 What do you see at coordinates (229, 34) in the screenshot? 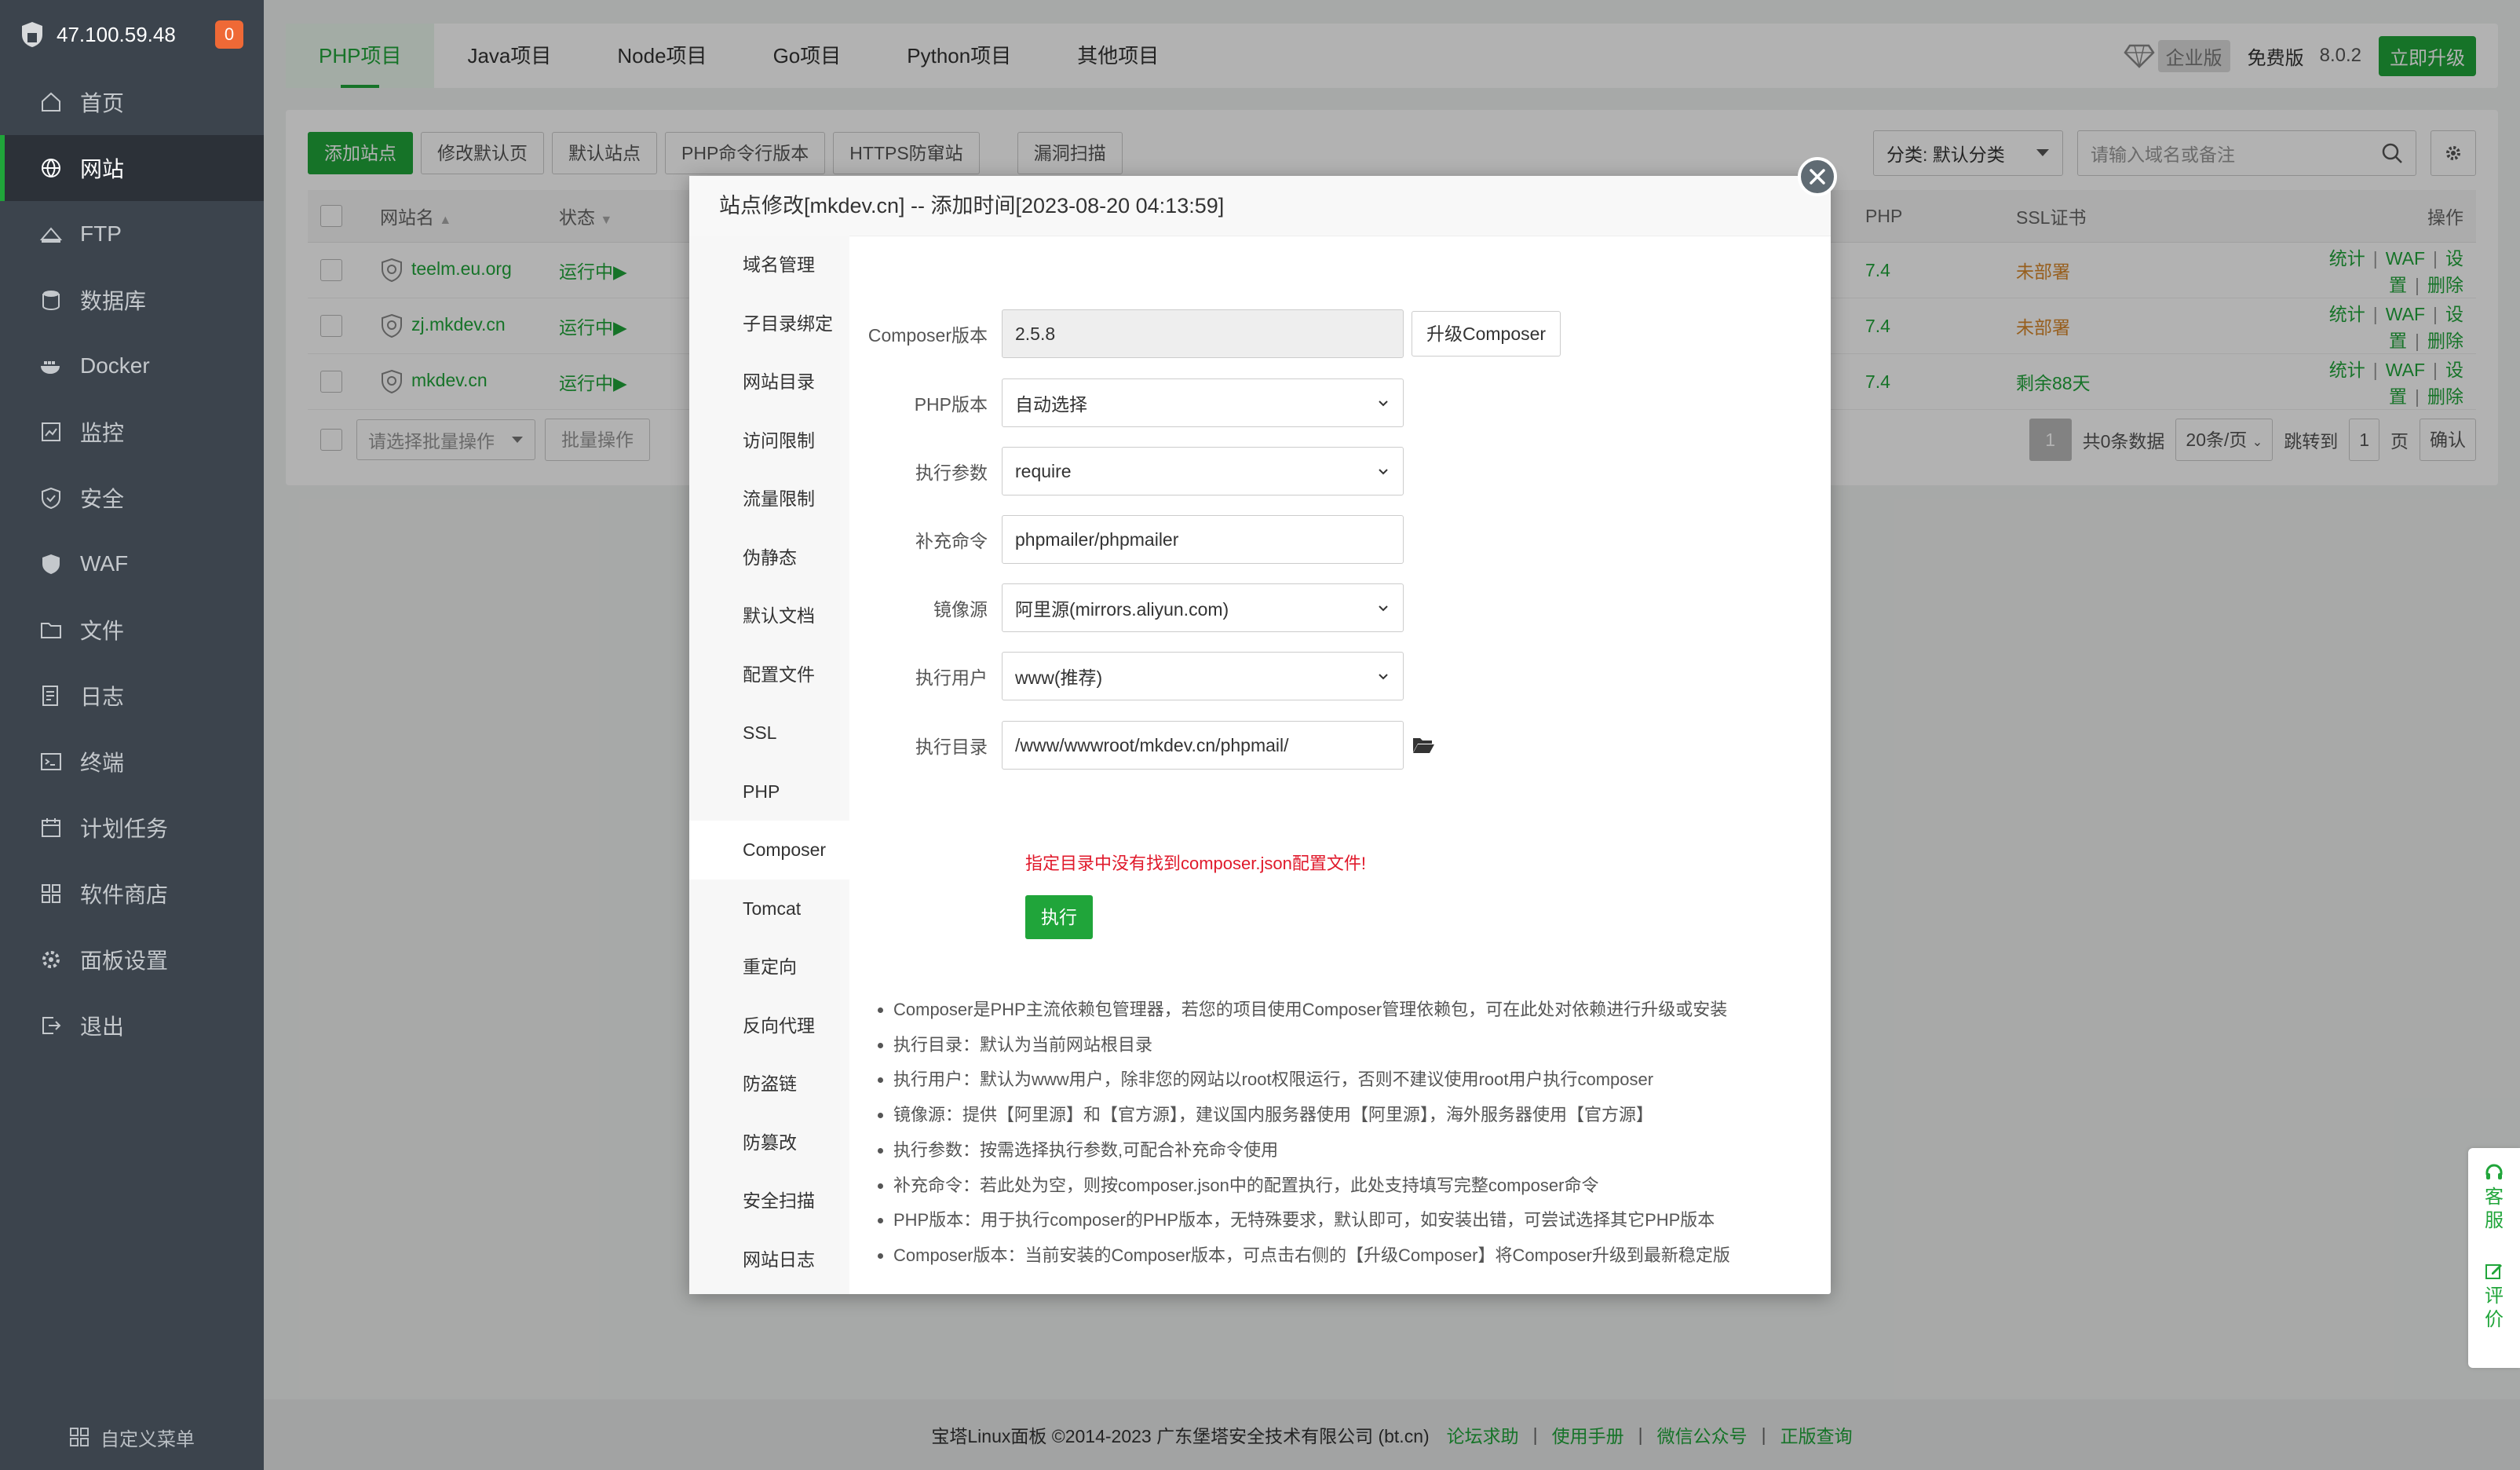
I see `notification-badge: 0` at bounding box center [229, 34].